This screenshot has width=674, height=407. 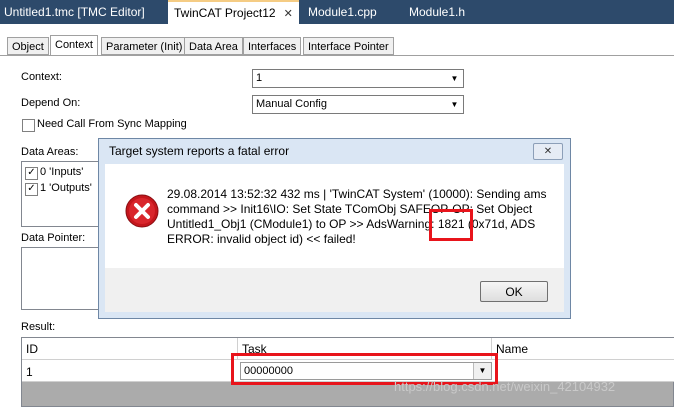 What do you see at coordinates (358, 78) in the screenshot?
I see `context-select: 1 ▼` at bounding box center [358, 78].